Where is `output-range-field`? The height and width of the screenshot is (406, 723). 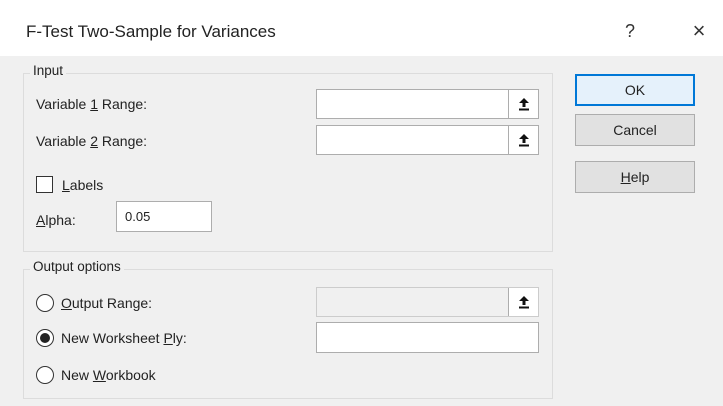
output-range-field is located at coordinates (427, 302).